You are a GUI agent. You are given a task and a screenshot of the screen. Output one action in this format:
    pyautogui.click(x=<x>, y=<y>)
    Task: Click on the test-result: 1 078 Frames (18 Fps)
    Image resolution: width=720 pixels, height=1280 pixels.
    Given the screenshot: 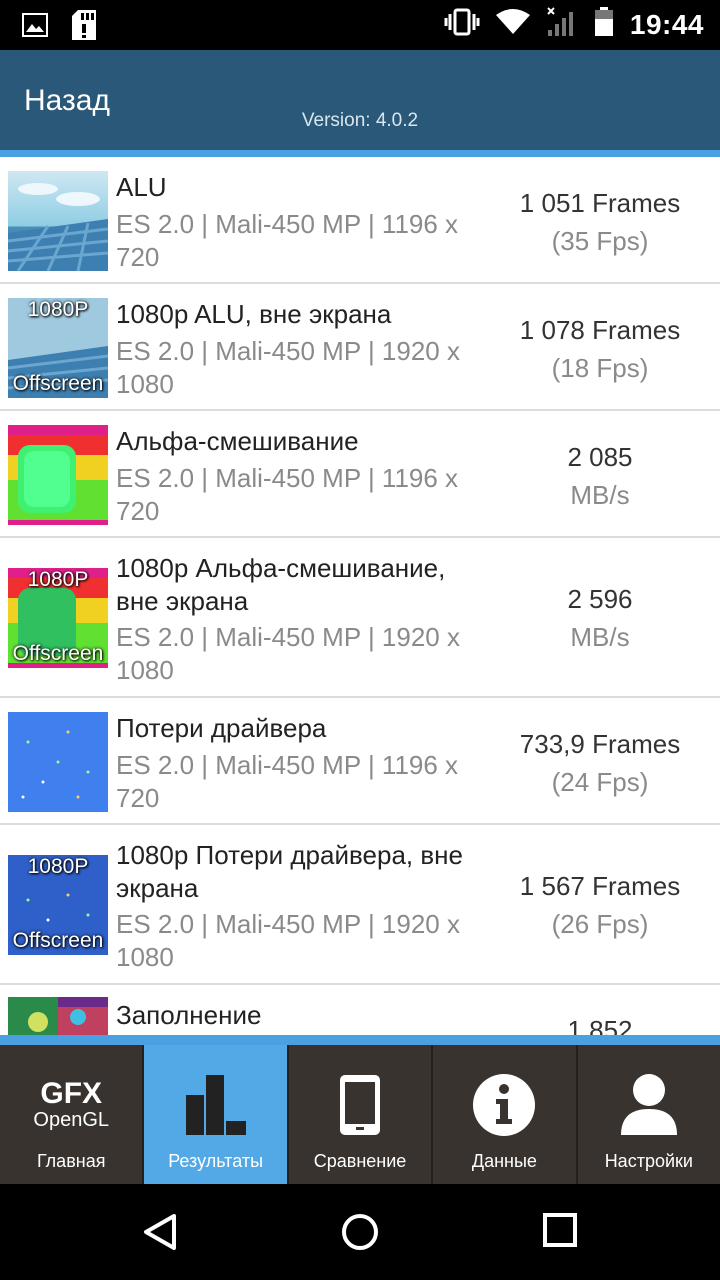 What is the action you would take?
    pyautogui.click(x=600, y=349)
    